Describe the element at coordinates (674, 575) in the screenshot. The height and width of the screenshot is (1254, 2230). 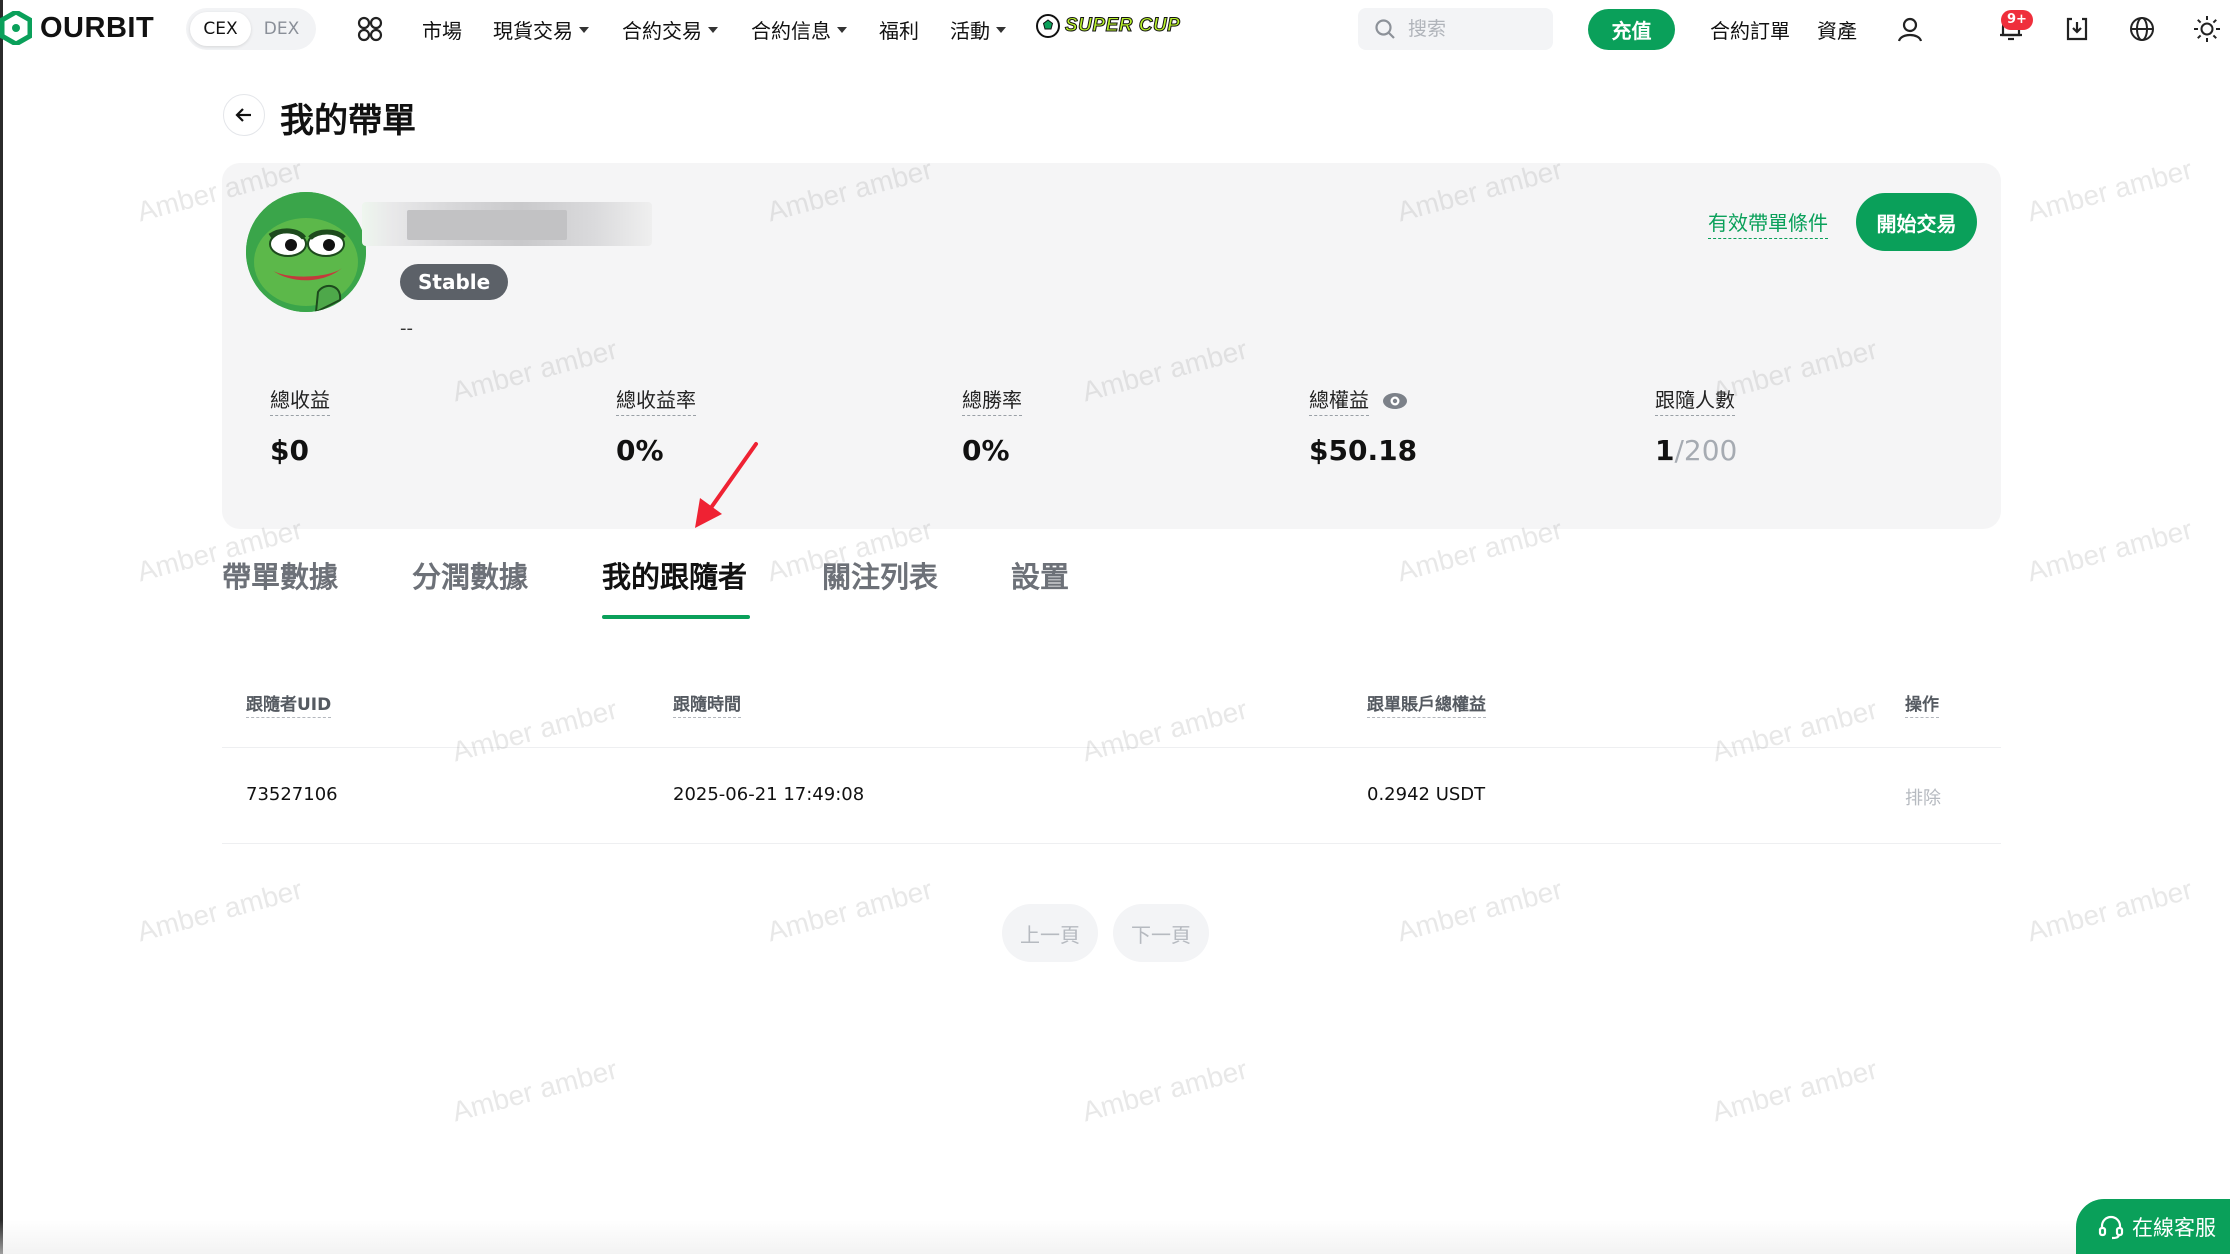
I see `tab-my-followers: 我的跟隨者` at that location.